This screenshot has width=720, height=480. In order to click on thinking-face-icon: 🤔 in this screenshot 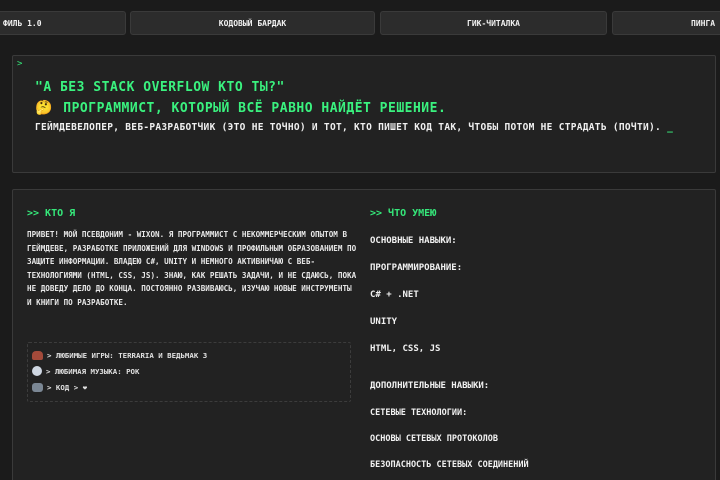, I will do `click(44, 108)`.